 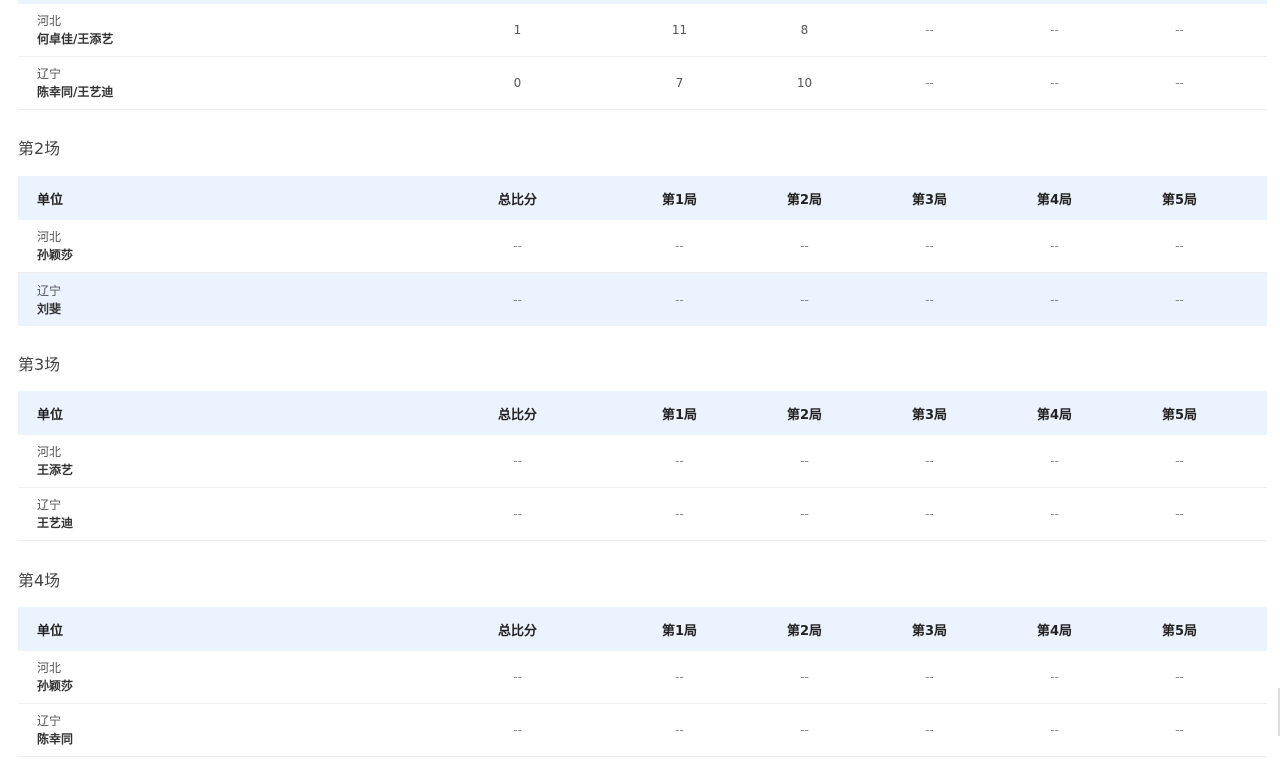 I want to click on player-name: 陈幸同, so click(x=55, y=739).